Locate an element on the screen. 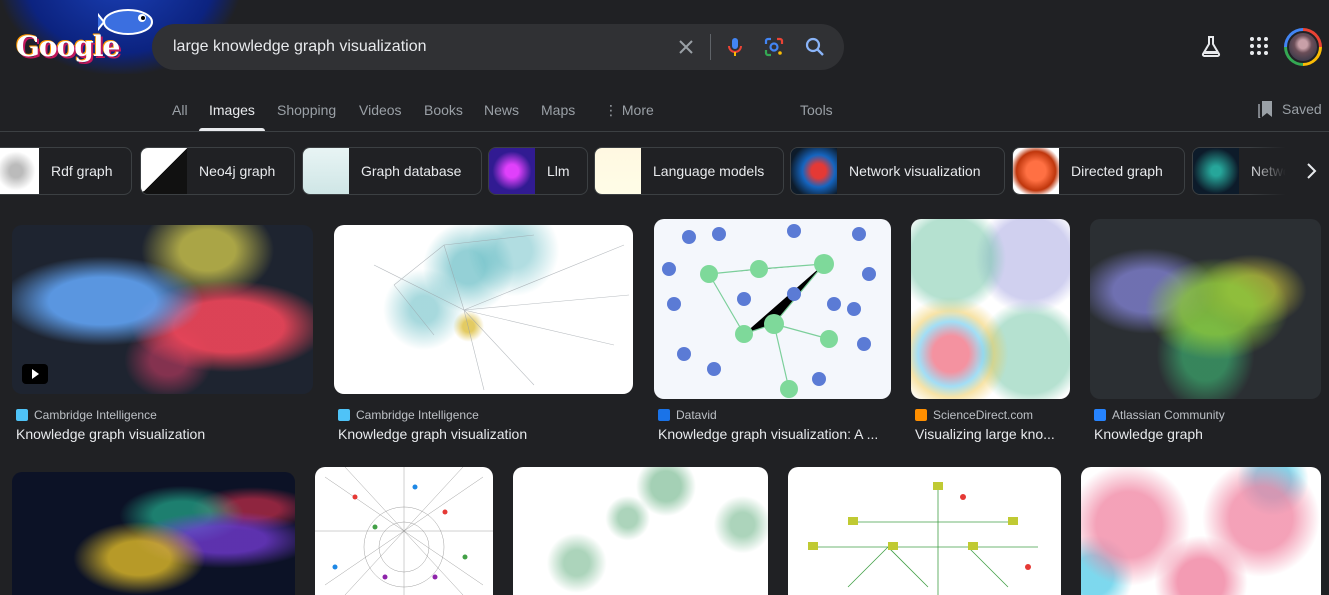 This screenshot has width=1329, height=595. chip-label: Rdf graph is located at coordinates (82, 171).